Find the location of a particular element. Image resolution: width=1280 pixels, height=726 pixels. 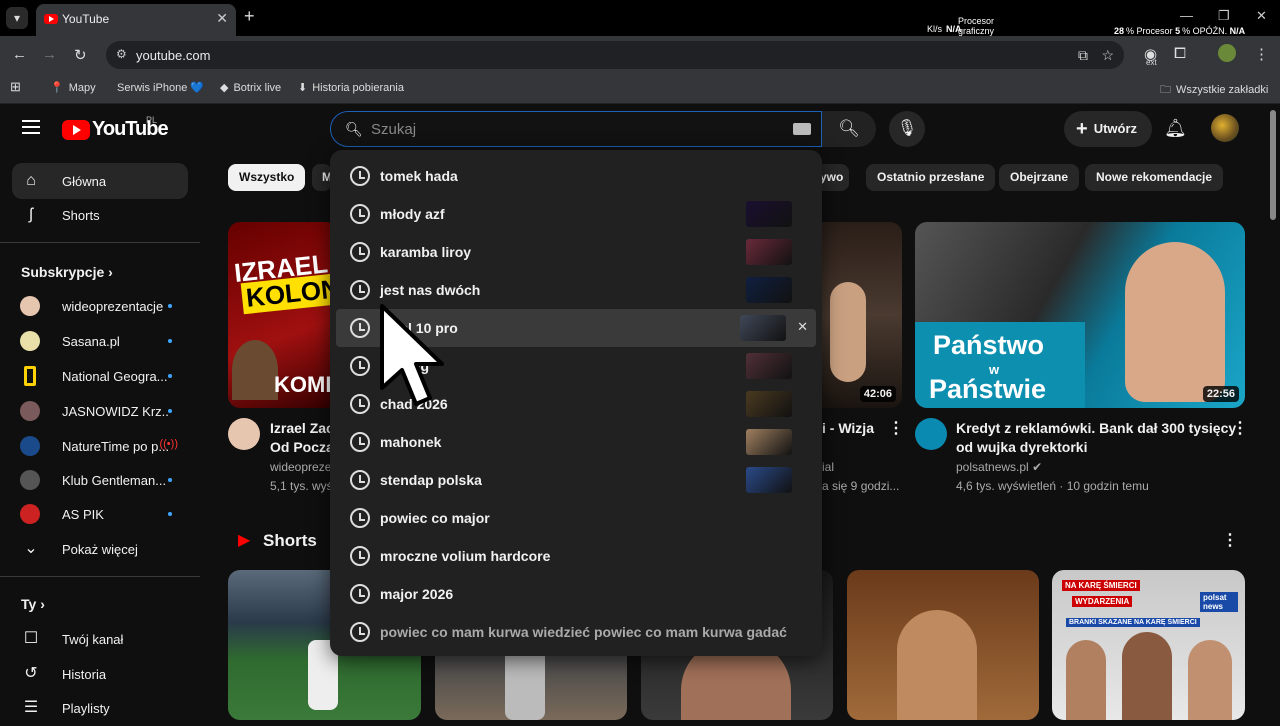

remove-suggestion-icon: ✕ is located at coordinates (802, 327).